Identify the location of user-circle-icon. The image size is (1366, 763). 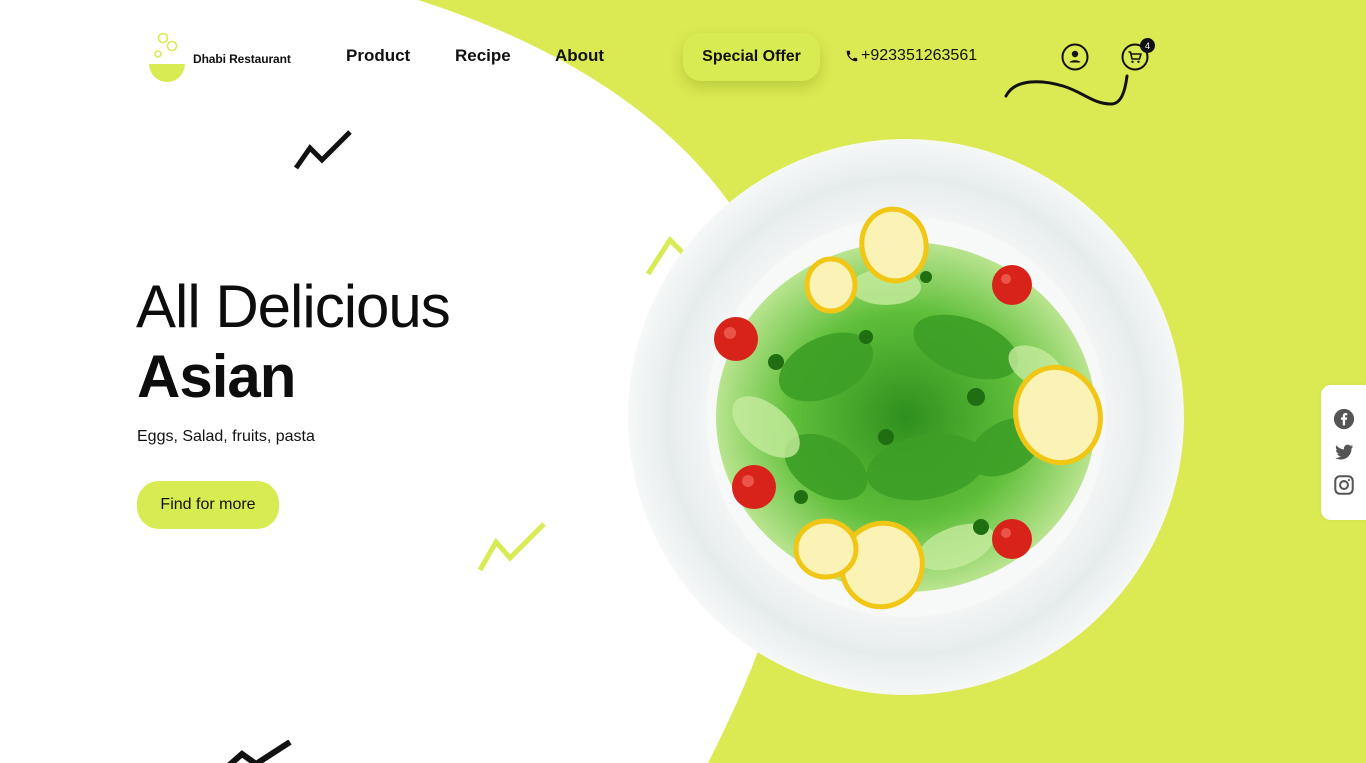
(1075, 57).